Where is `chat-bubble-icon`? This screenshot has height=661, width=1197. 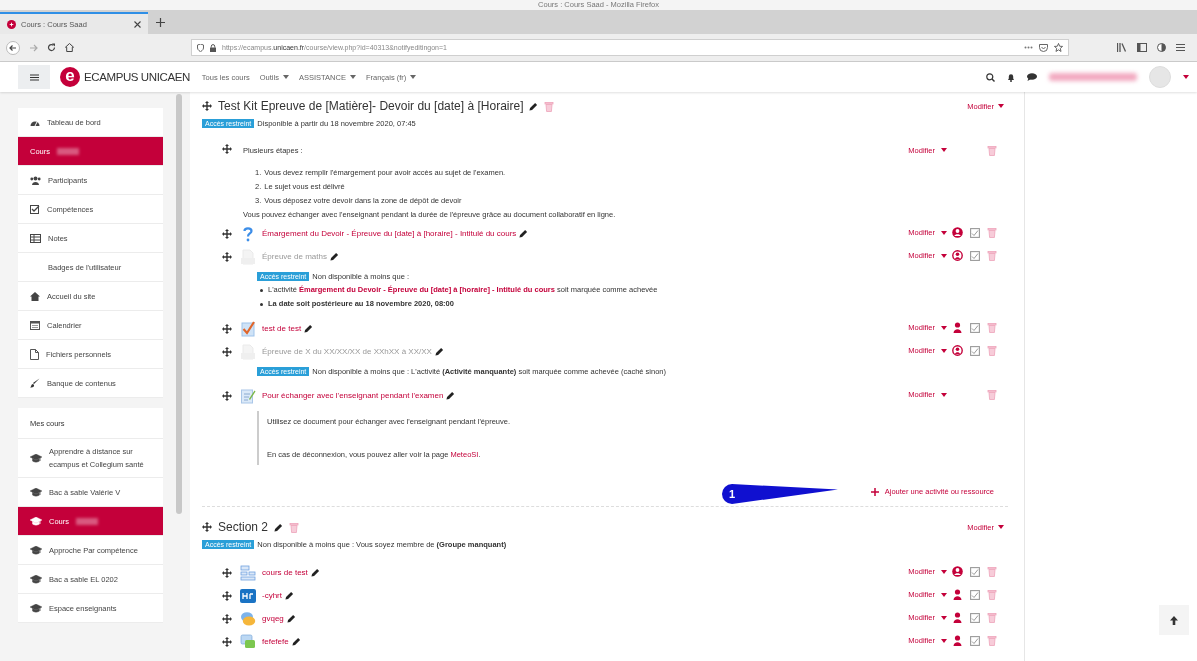
chat-bubble-icon is located at coordinates (1032, 77).